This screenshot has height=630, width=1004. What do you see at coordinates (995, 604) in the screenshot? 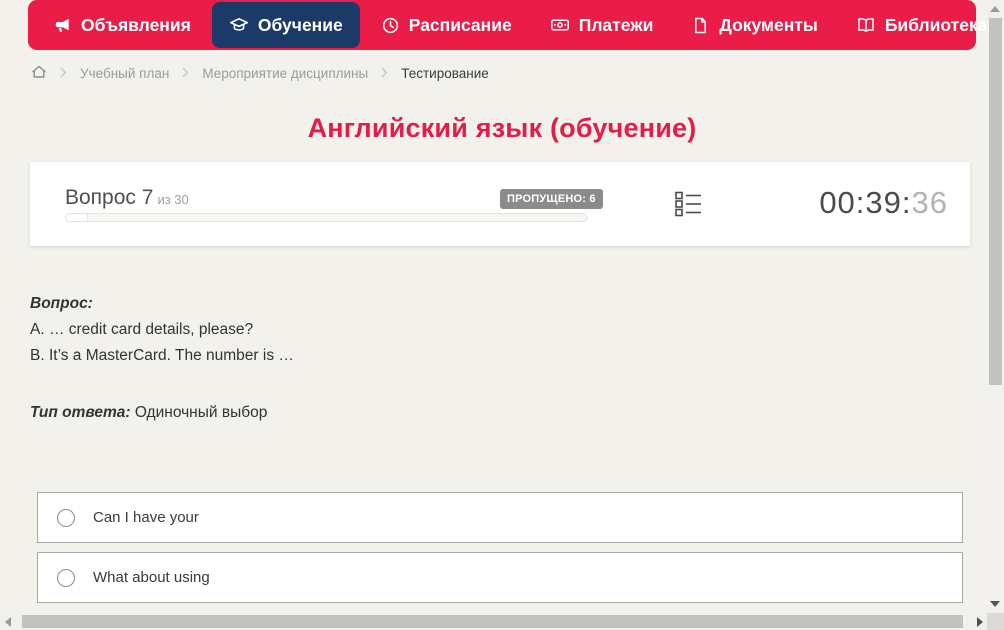
I see `scroll-down-arrow` at bounding box center [995, 604].